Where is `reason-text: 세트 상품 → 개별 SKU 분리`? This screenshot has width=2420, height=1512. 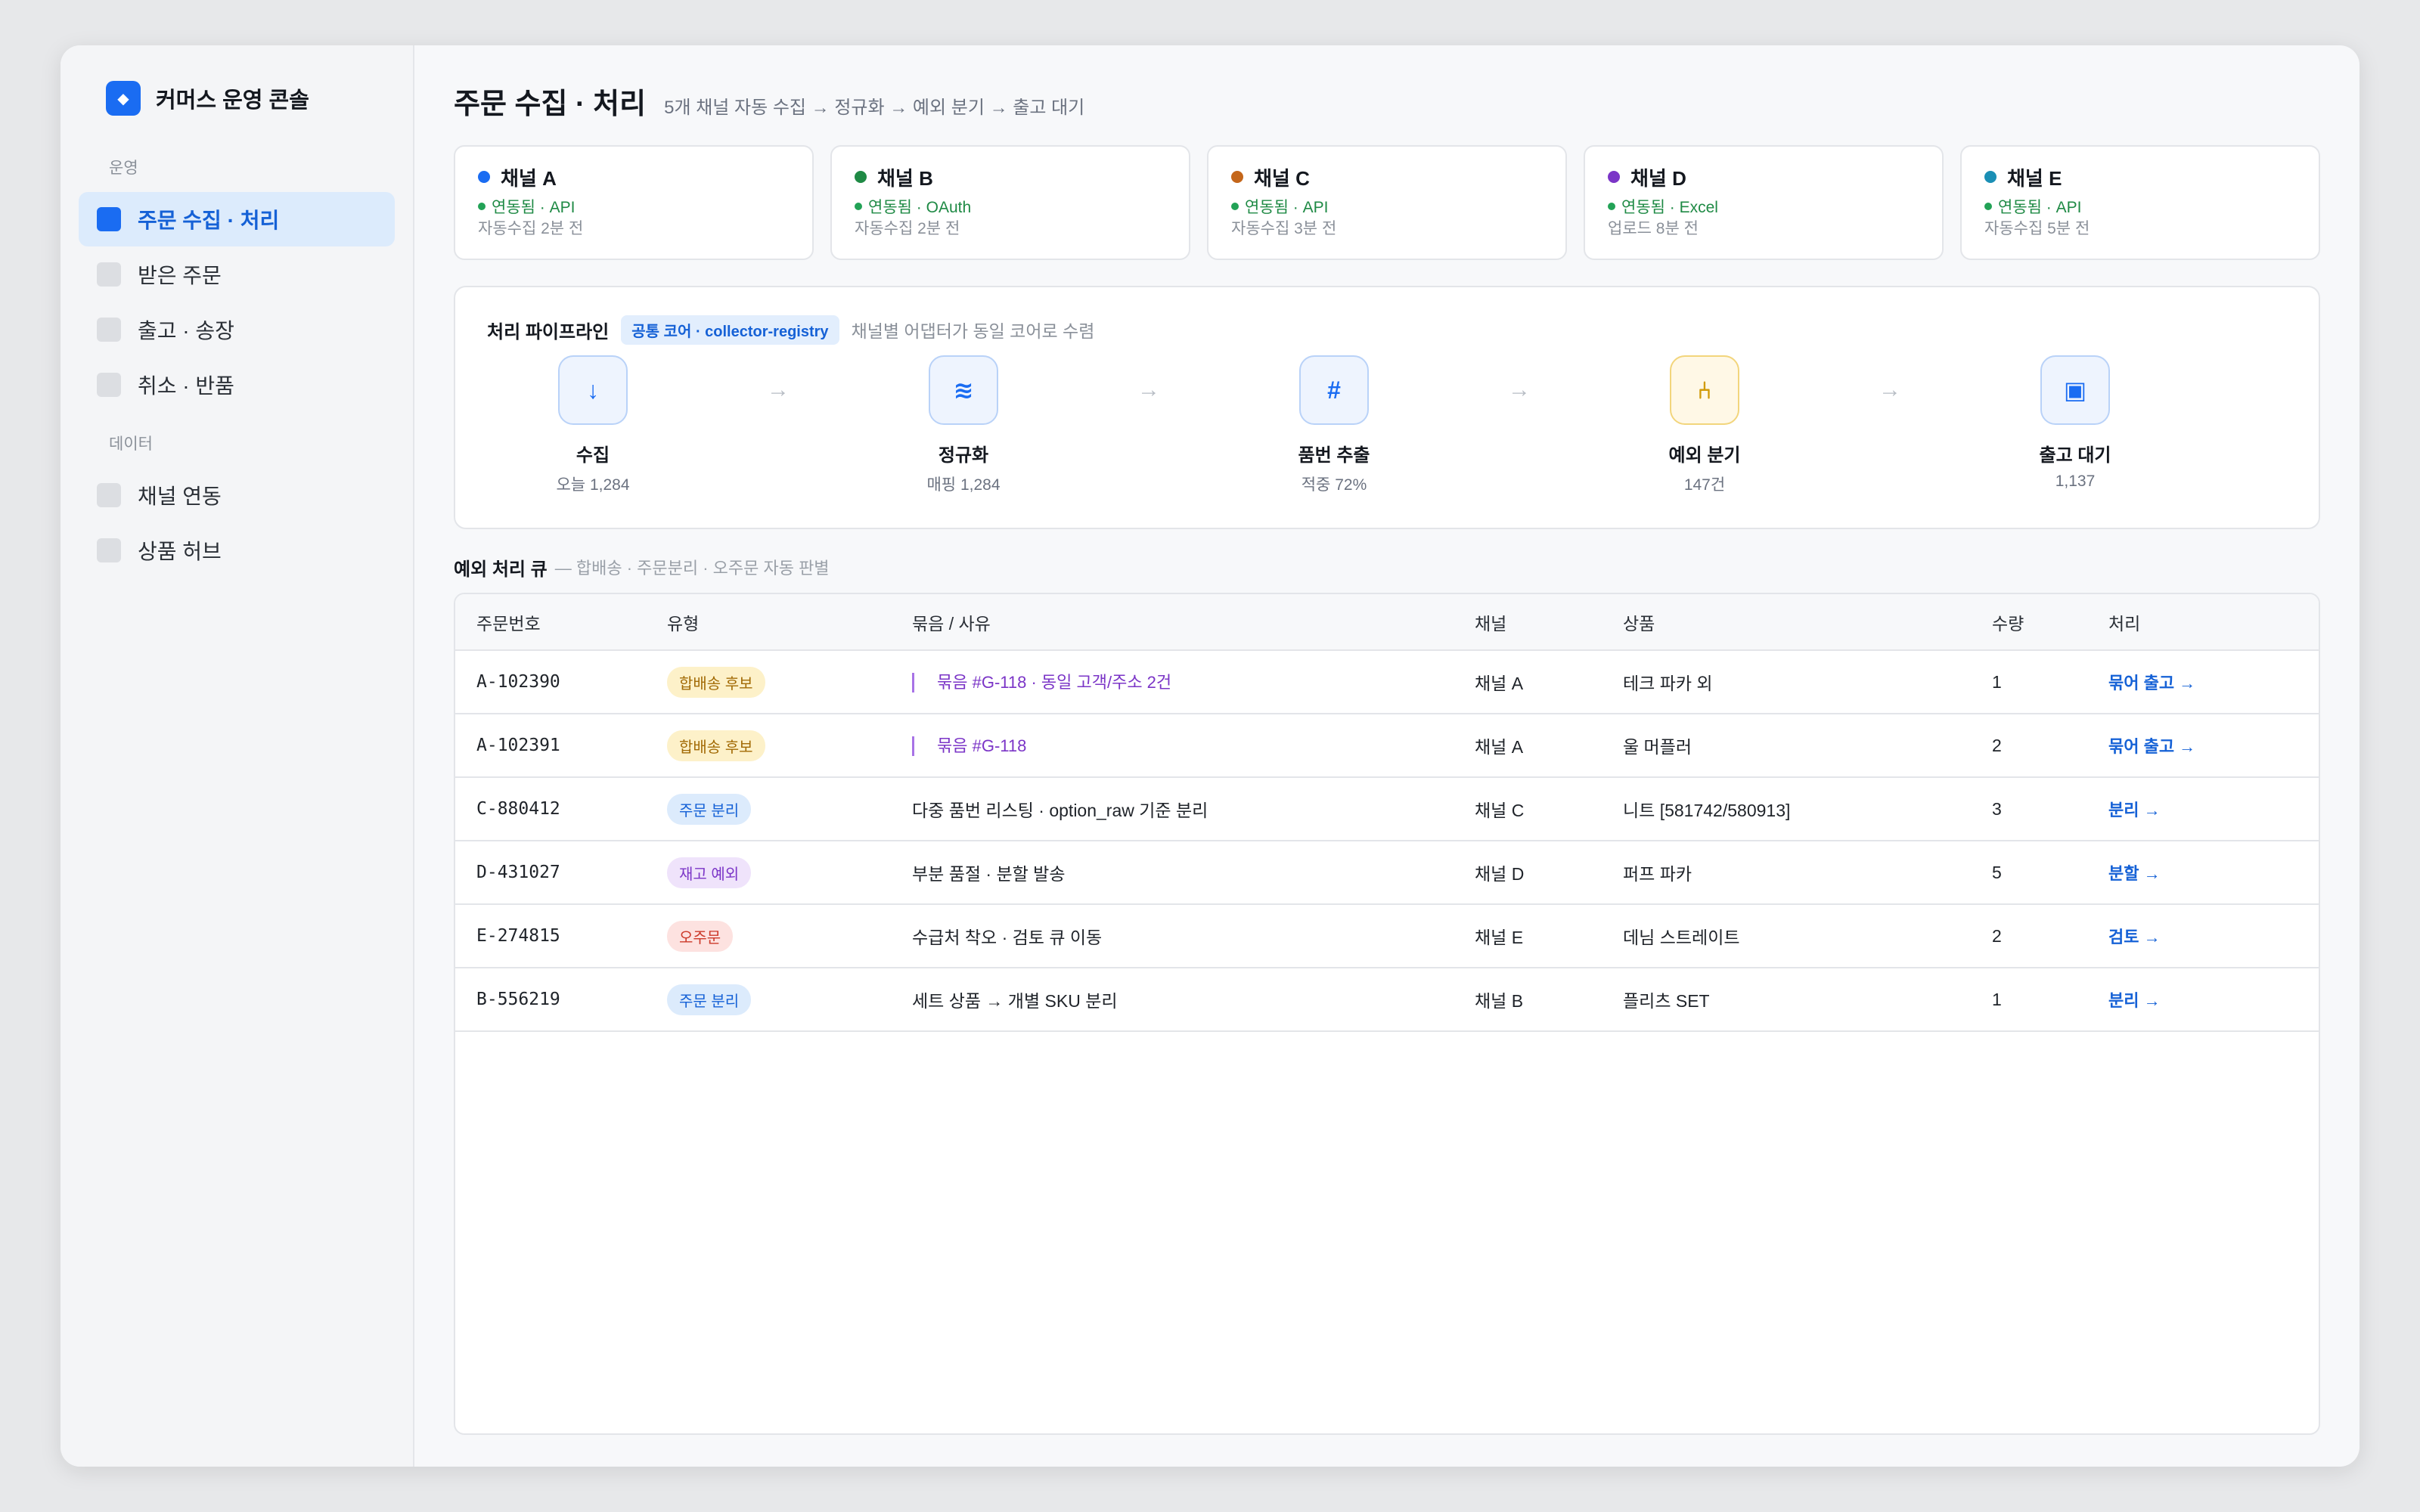
reason-text: 세트 상품 → 개별 SKU 분리 is located at coordinates (1015, 1001).